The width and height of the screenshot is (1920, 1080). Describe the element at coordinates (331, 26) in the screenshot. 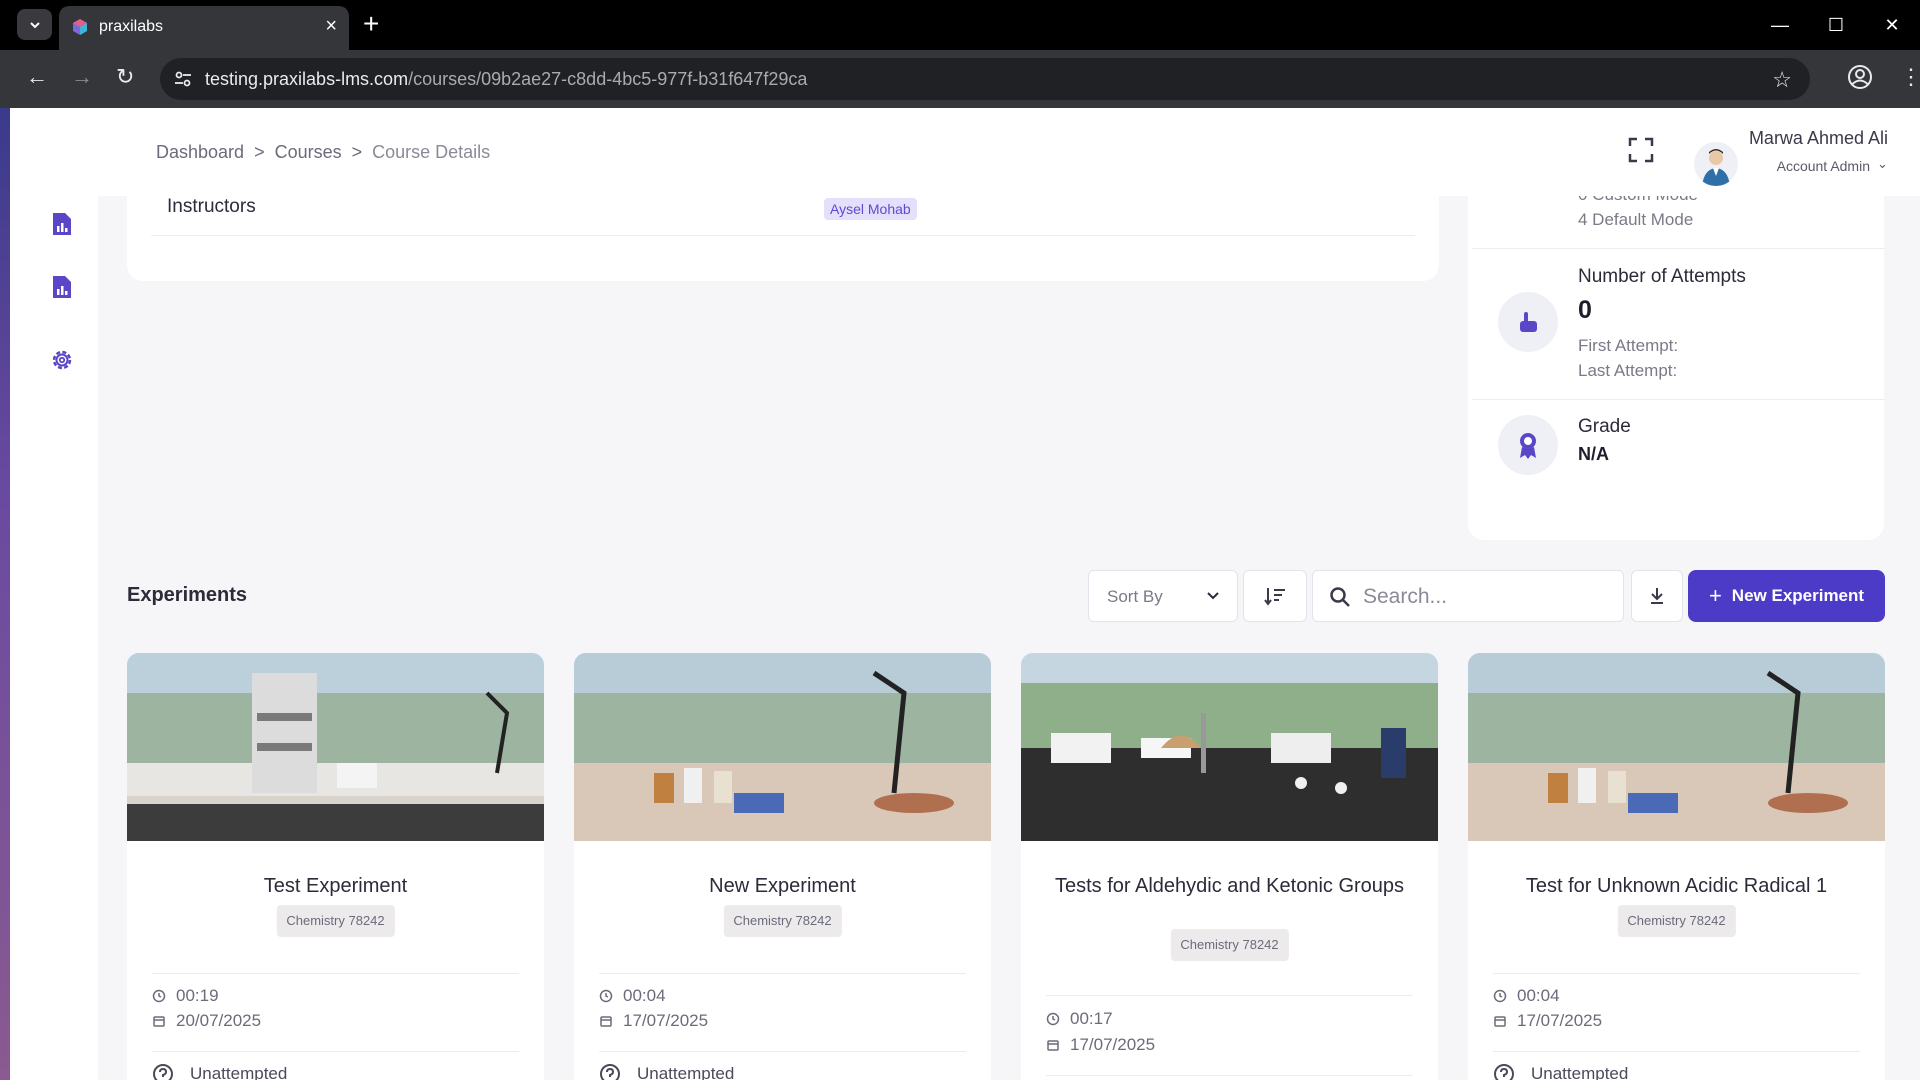

I see `tab-close-icon: ×` at that location.